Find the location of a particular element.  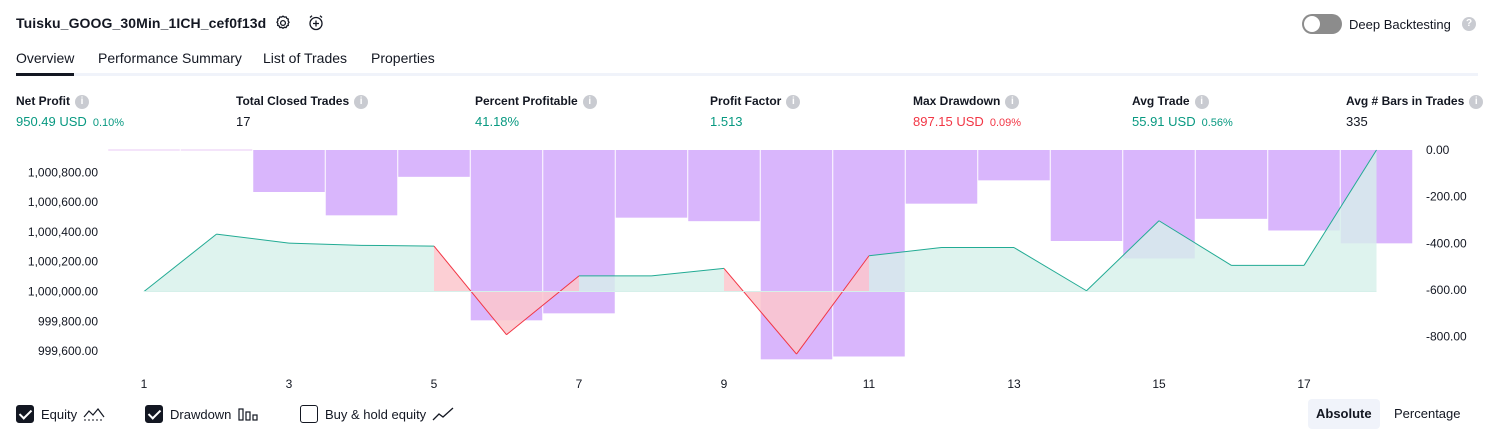

buy-hold-line-icon is located at coordinates (443, 414).